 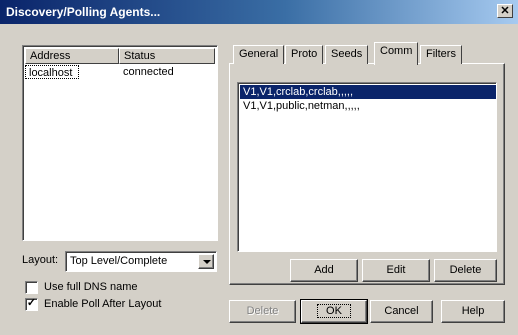 I want to click on check-icon: ✓, so click(x=31, y=303).